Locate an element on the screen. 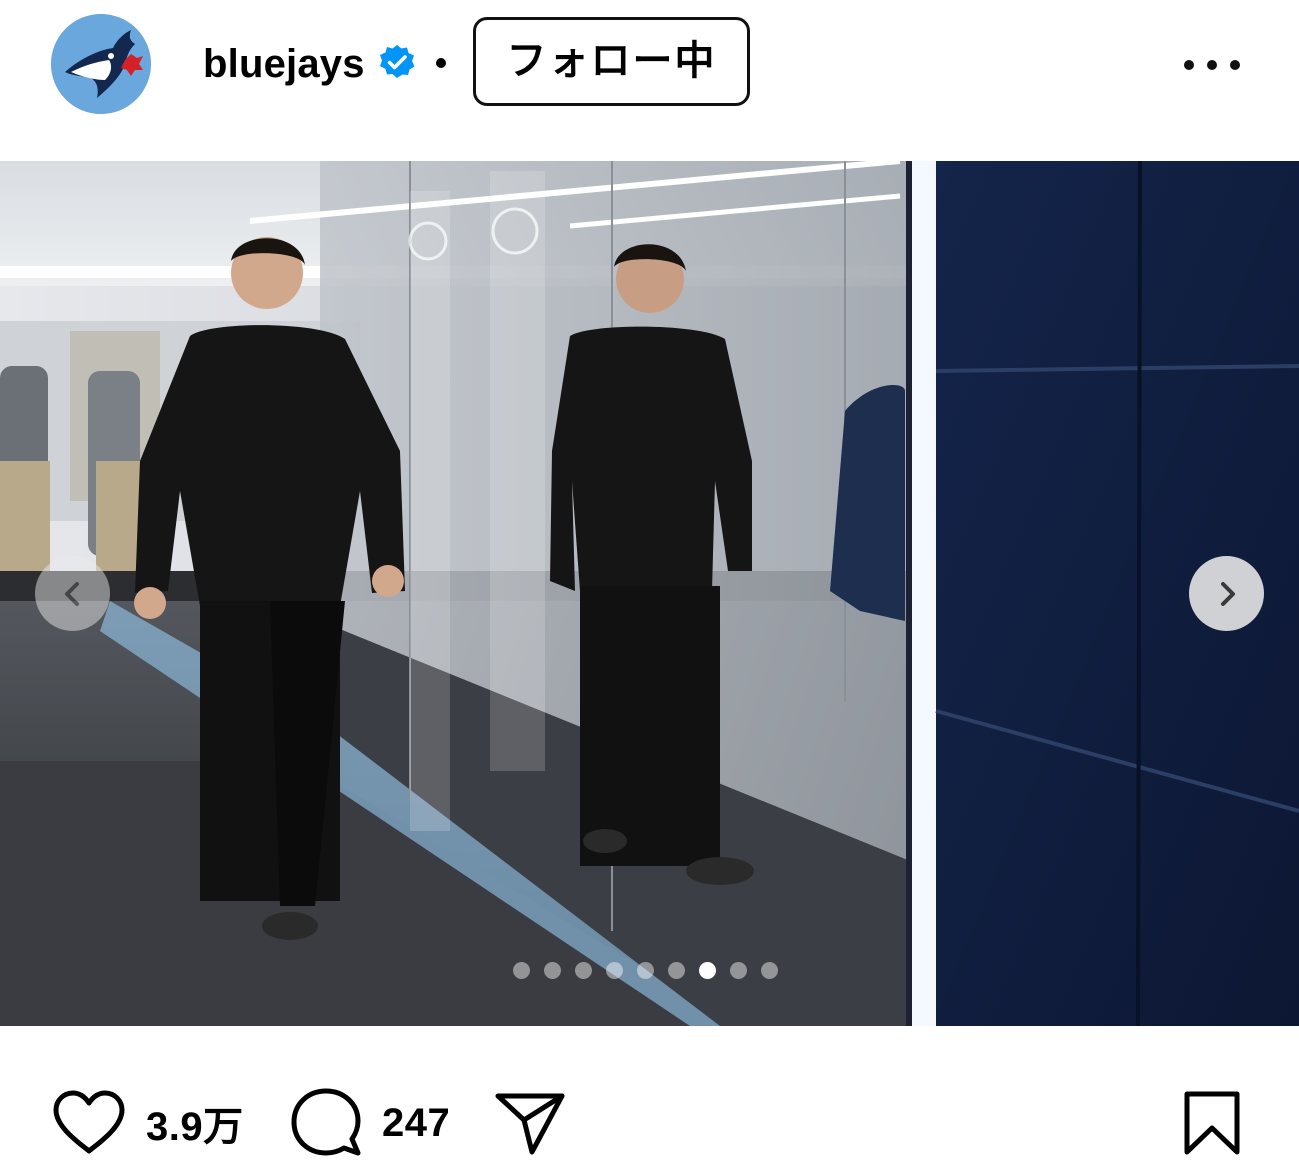 The width and height of the screenshot is (1299, 1176). share-group is located at coordinates (530, 1123).